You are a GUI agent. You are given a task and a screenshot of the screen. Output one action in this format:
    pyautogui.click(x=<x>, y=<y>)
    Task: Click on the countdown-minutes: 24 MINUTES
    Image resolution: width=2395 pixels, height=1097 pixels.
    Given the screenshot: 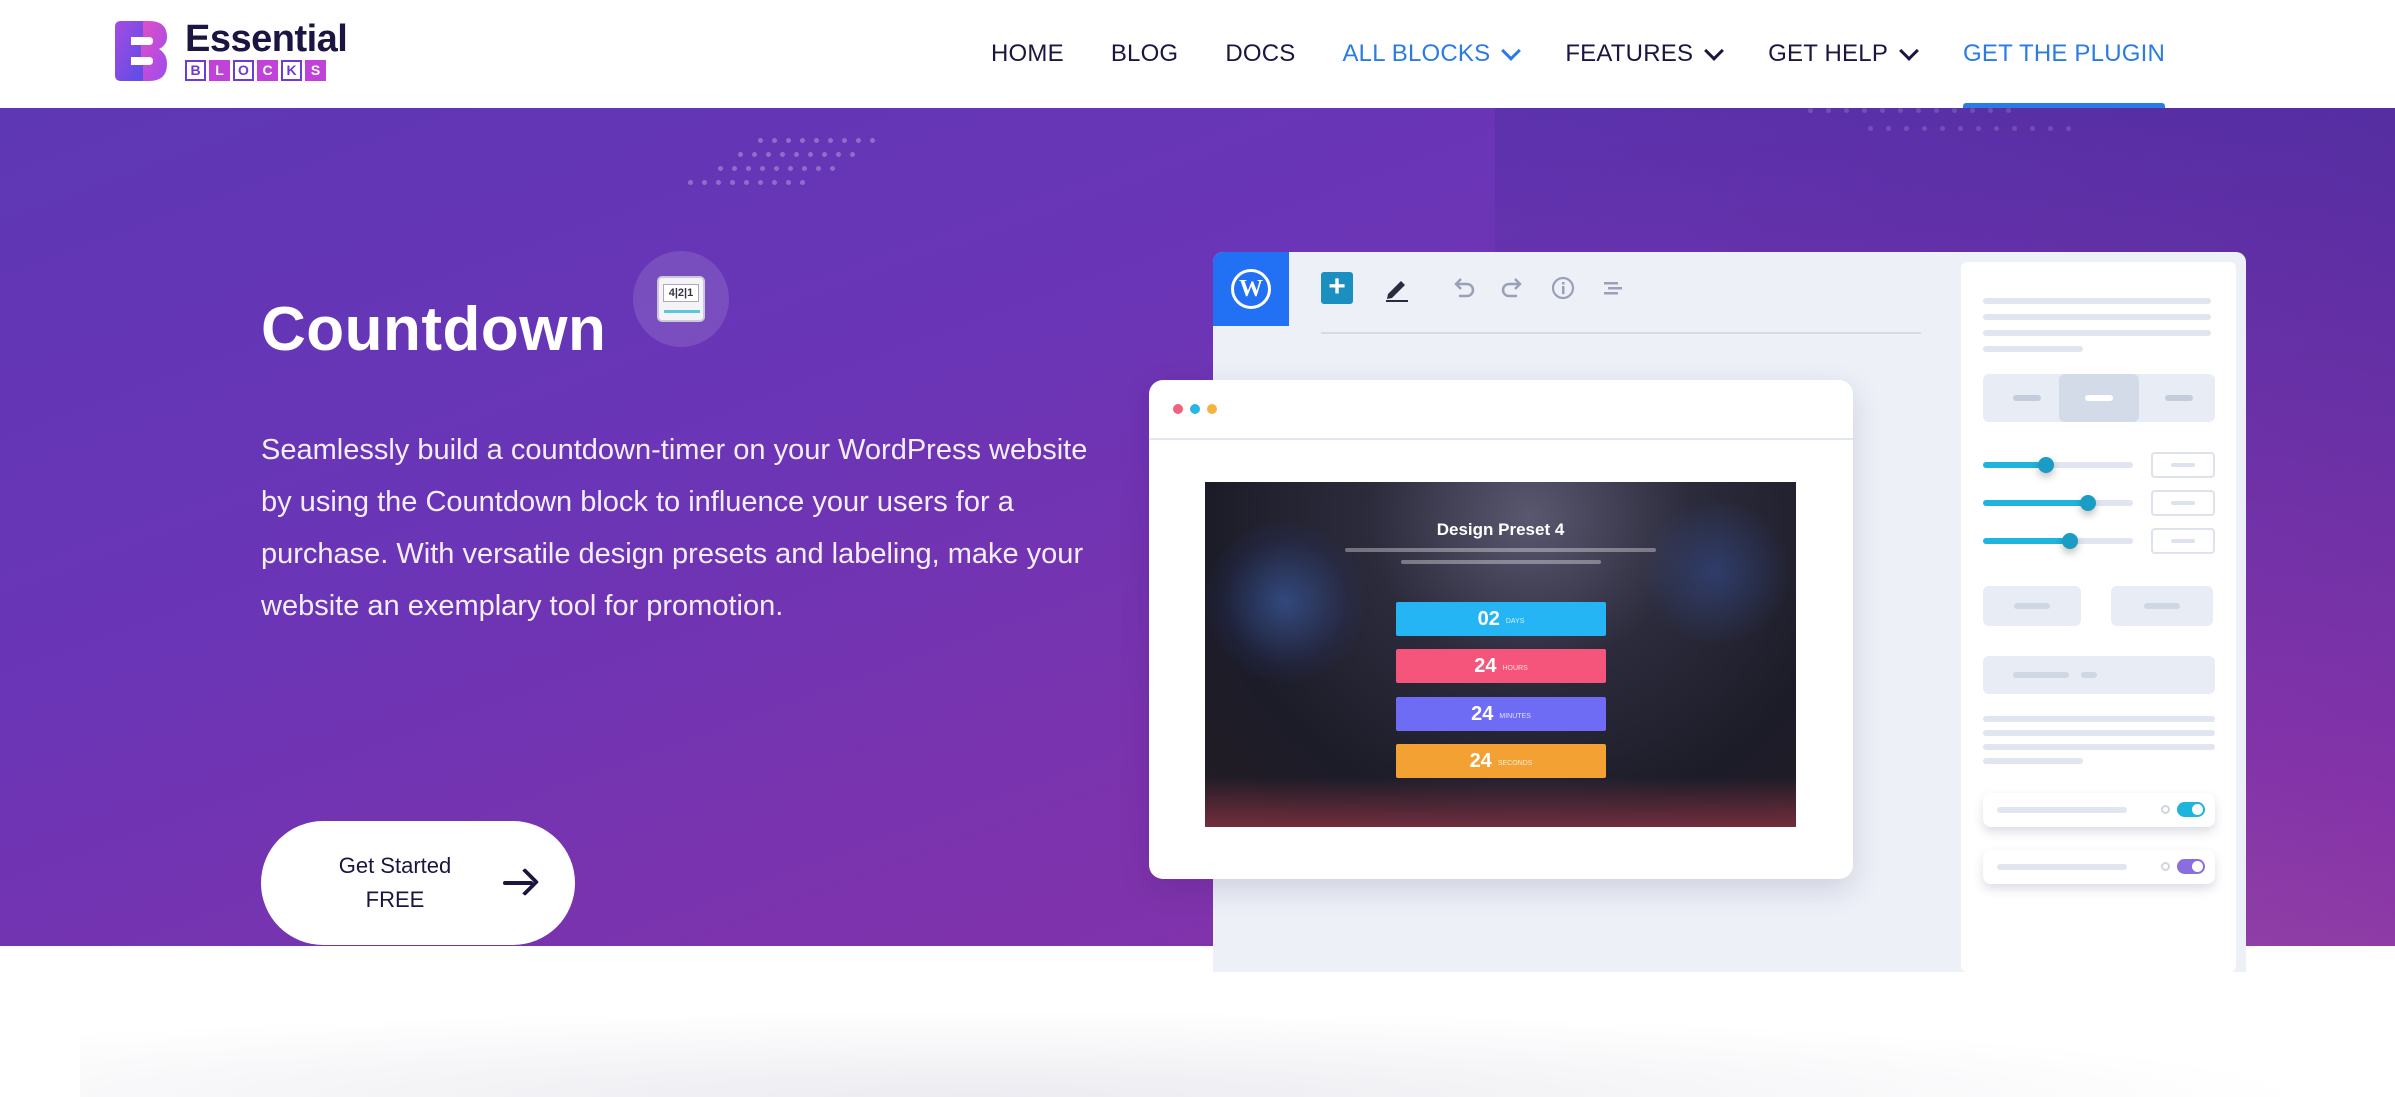 What is the action you would take?
    pyautogui.click(x=1501, y=714)
    